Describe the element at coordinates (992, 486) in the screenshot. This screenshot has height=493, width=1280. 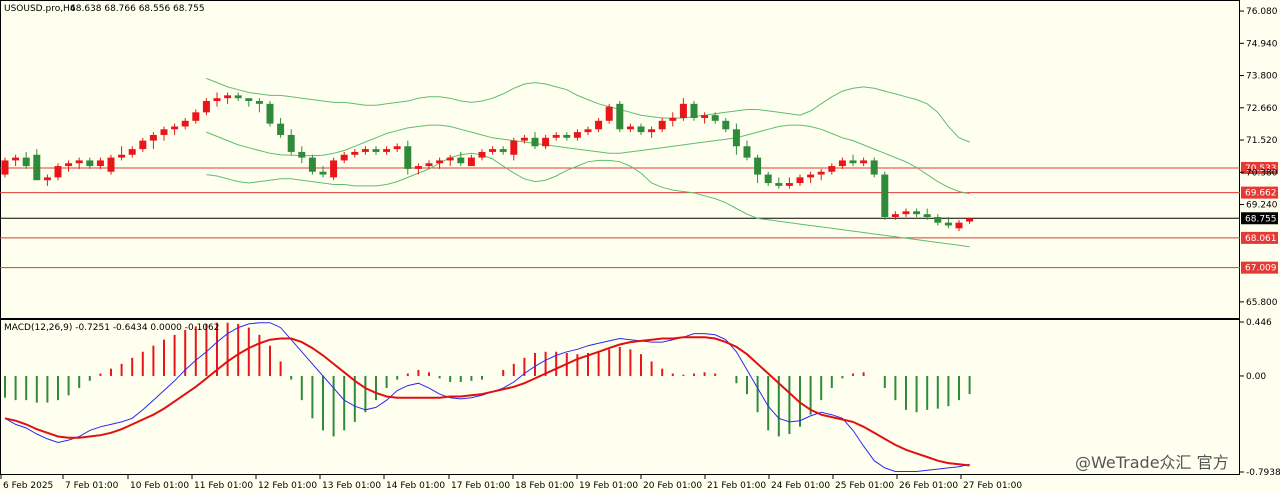
I see `time-tick-label: 27 Feb 01:00` at that location.